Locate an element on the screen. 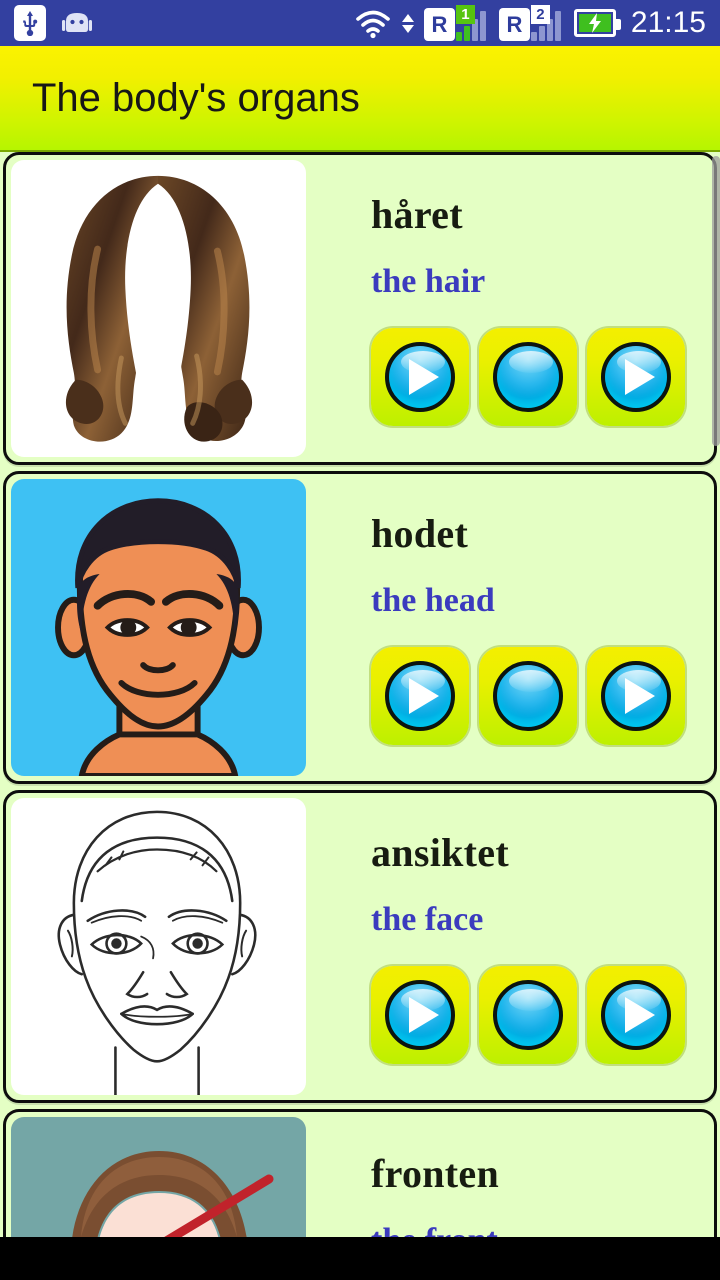 The height and width of the screenshot is (1280, 720). forehead-illustration-with-arrow is located at coordinates (173, 1194).